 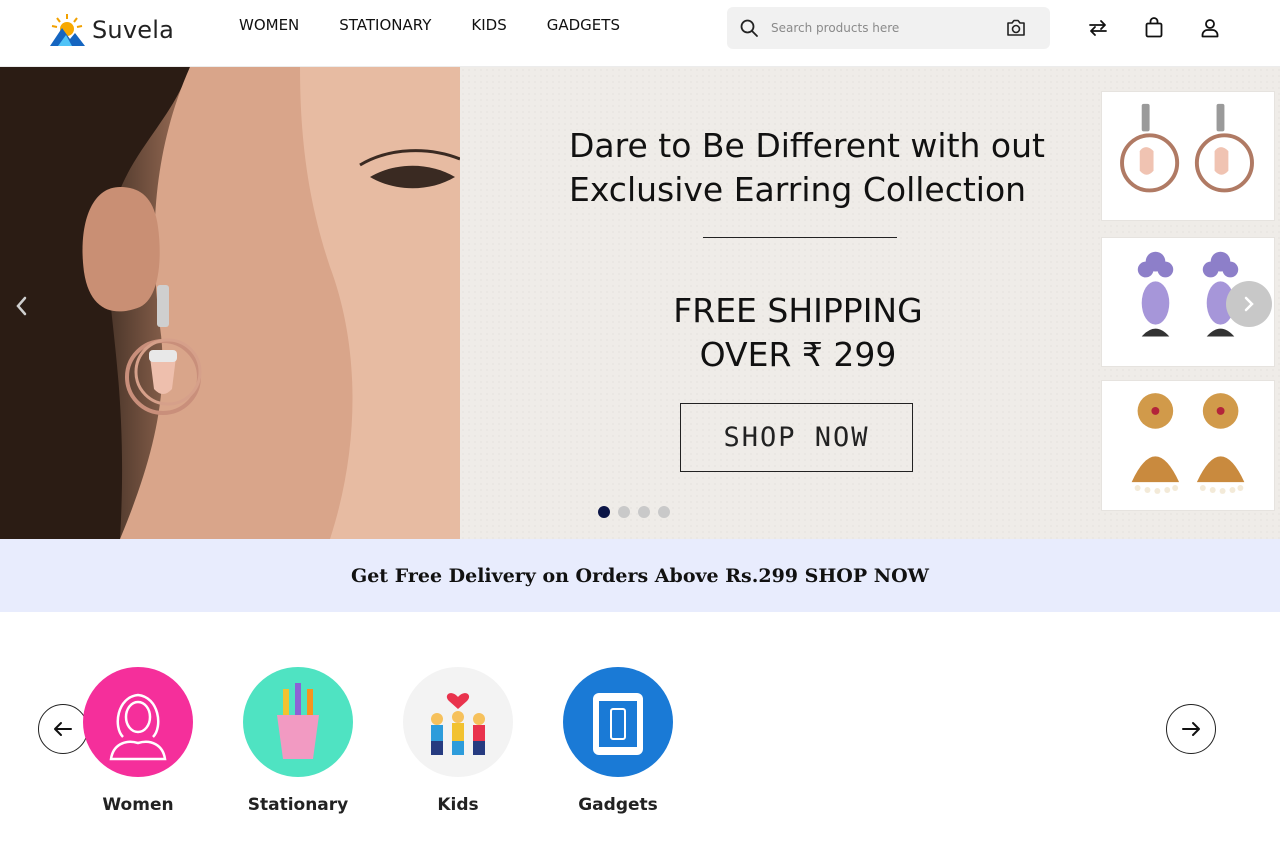 I want to click on woman-icon, so click(x=138, y=722).